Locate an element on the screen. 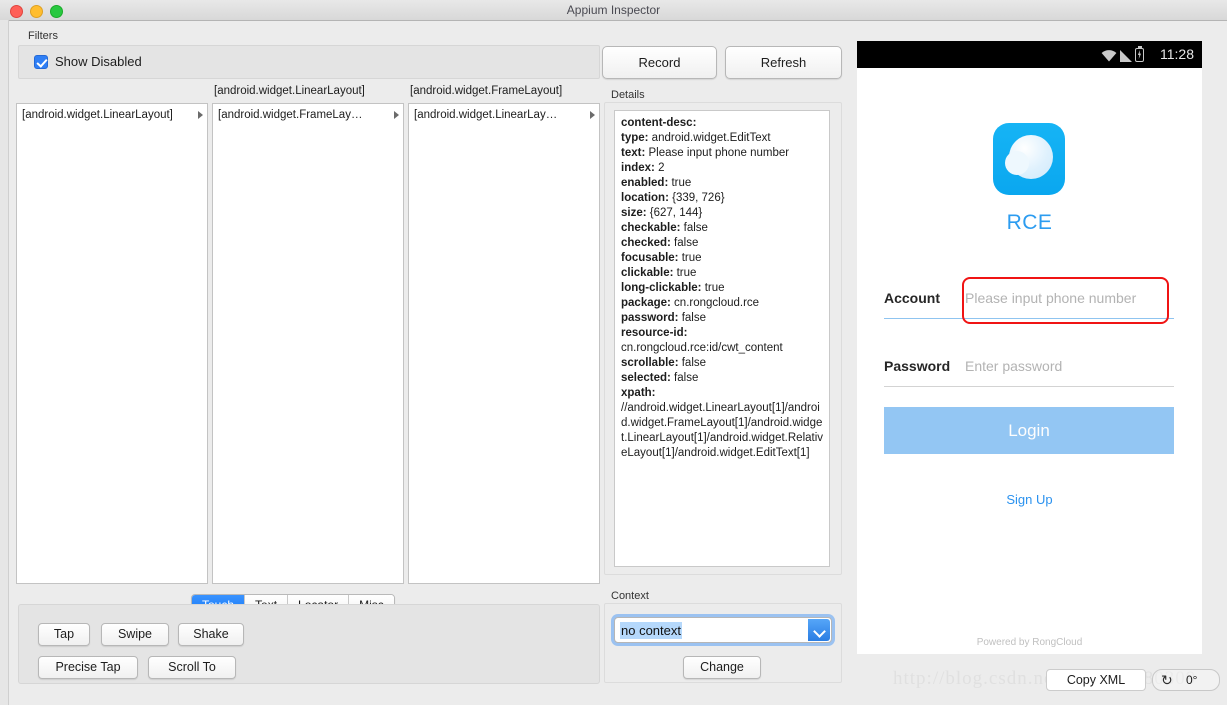  rotate-button: ↻ 0° is located at coordinates (1186, 680).